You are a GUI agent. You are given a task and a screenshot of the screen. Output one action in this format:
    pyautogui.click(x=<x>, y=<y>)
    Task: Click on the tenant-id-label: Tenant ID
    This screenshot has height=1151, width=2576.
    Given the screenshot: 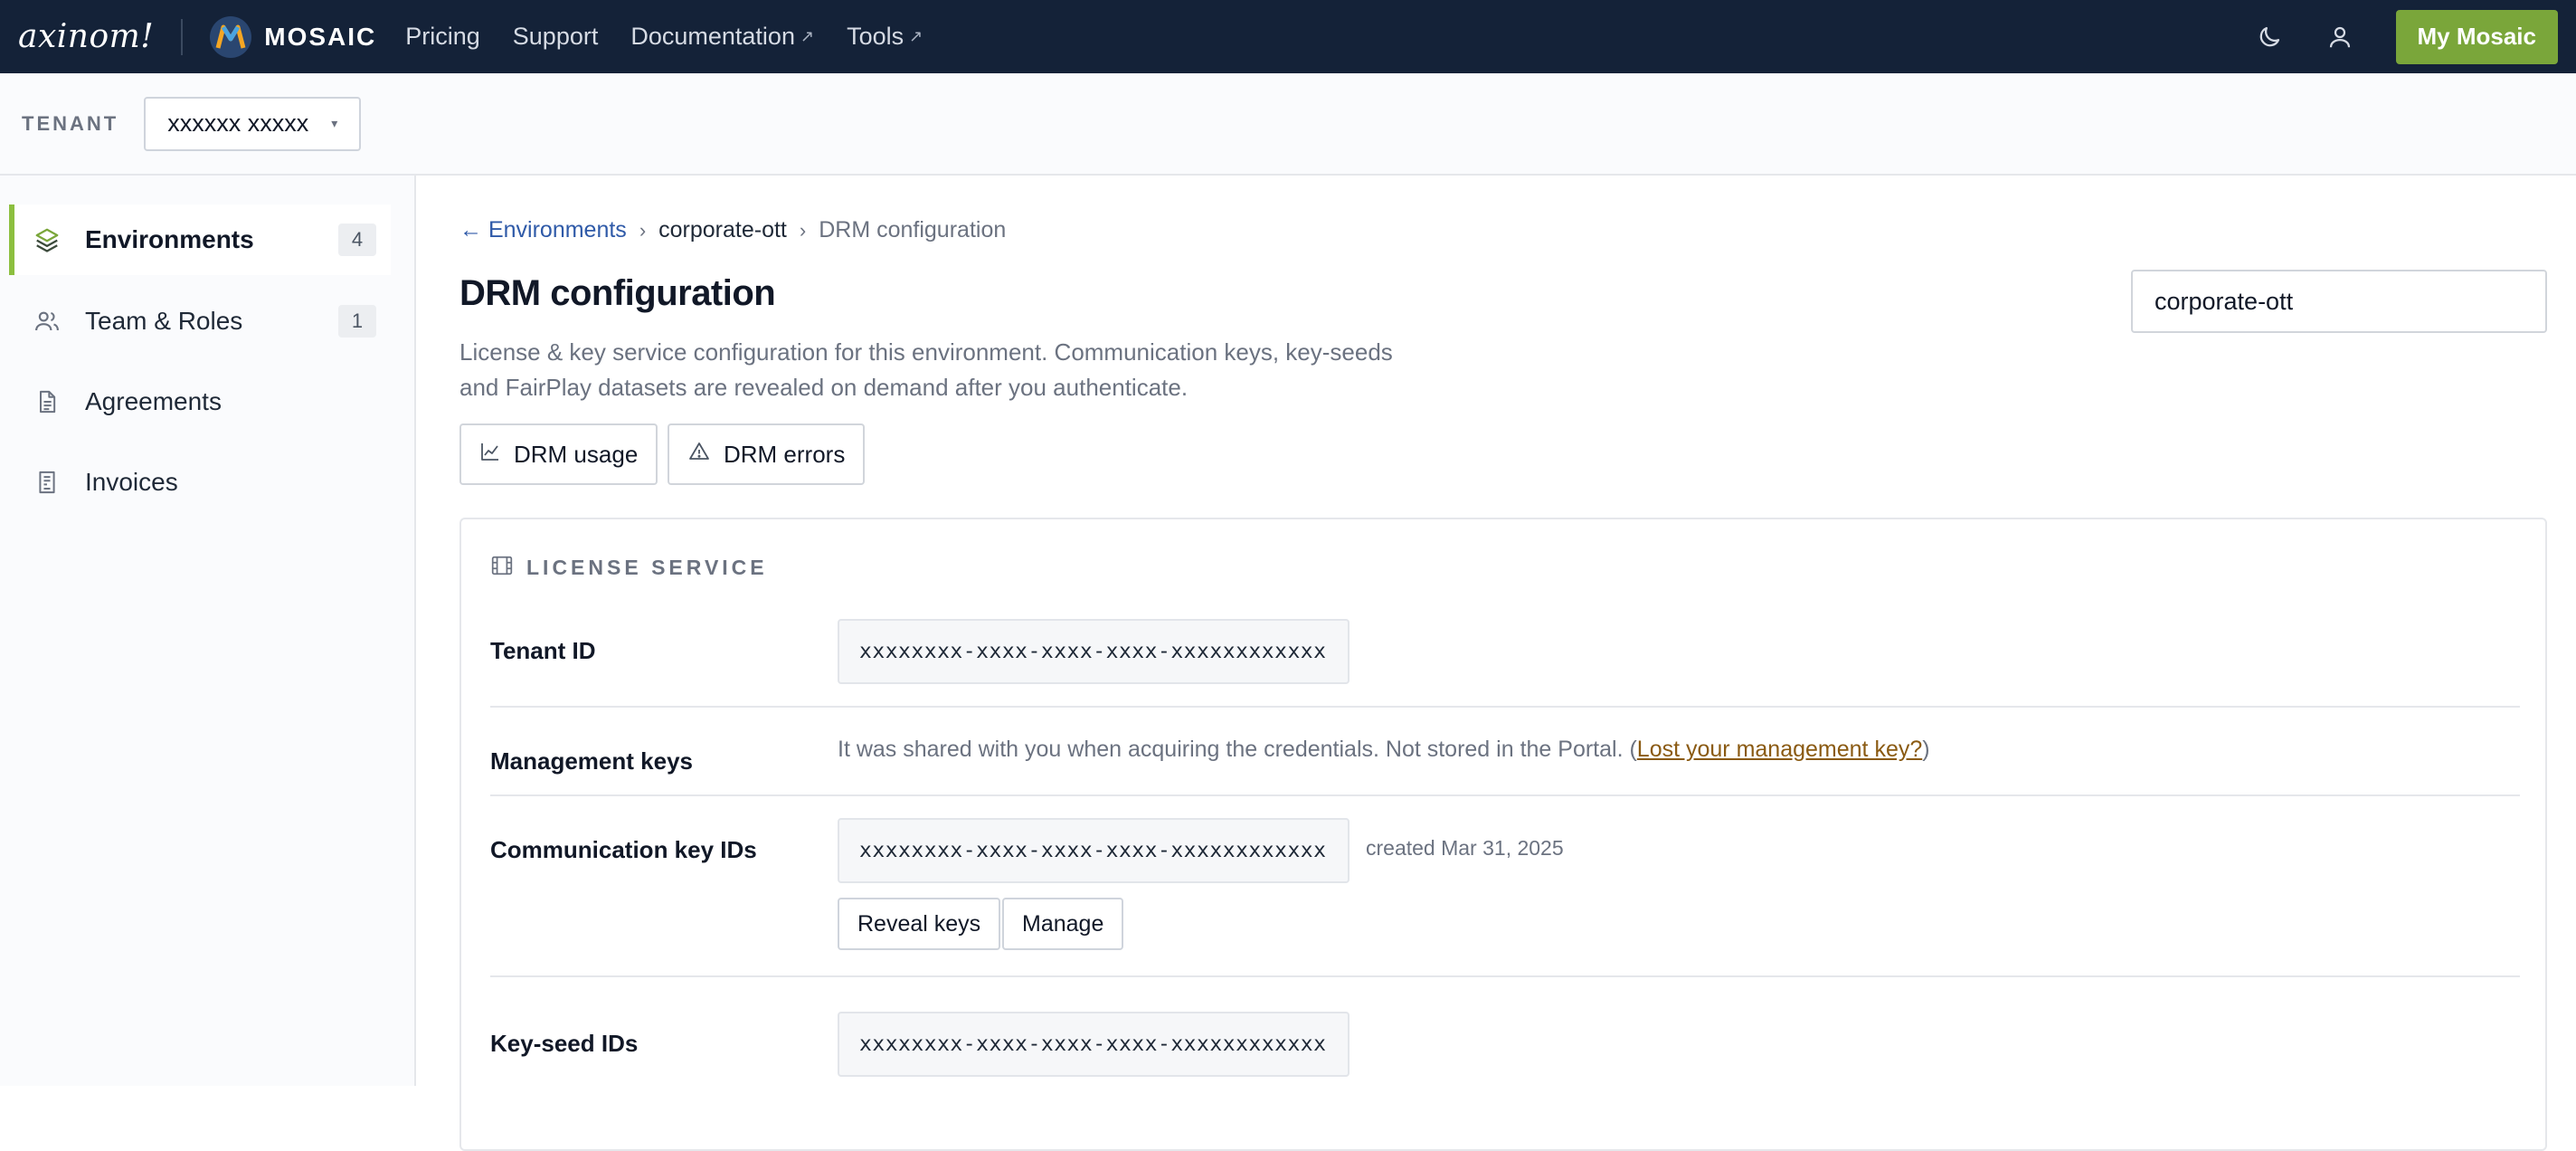 What is the action you would take?
    pyautogui.click(x=543, y=651)
    